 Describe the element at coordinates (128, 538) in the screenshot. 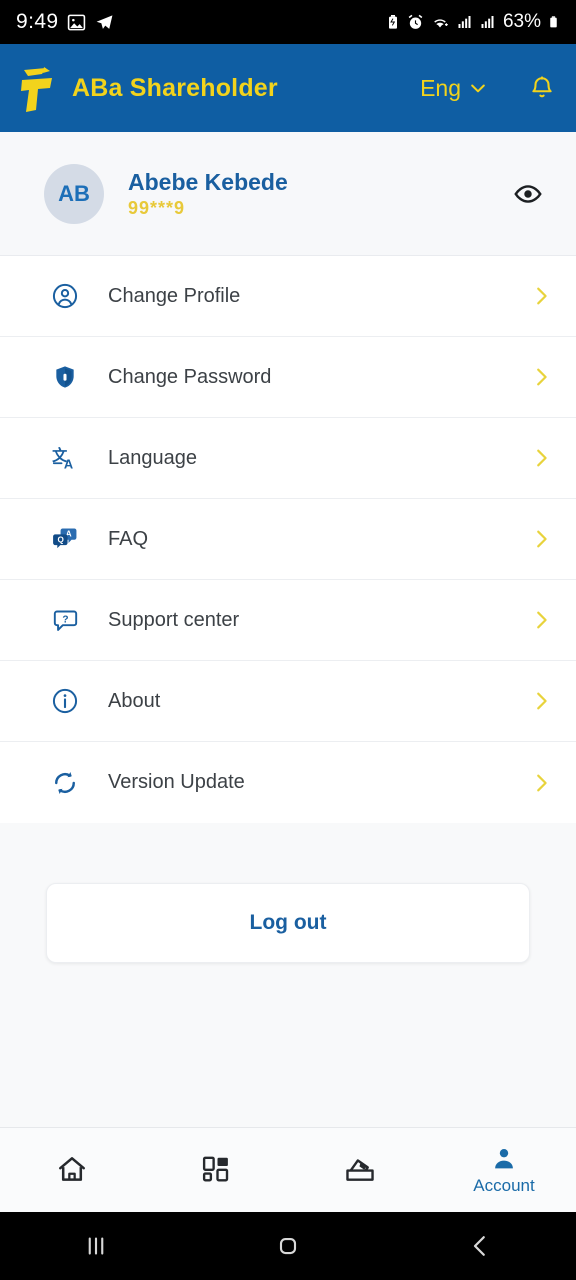

I see `menu-item-label: FAQ` at that location.